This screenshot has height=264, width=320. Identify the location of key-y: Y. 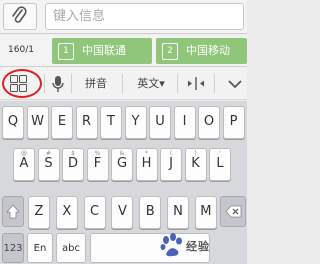
(135, 122).